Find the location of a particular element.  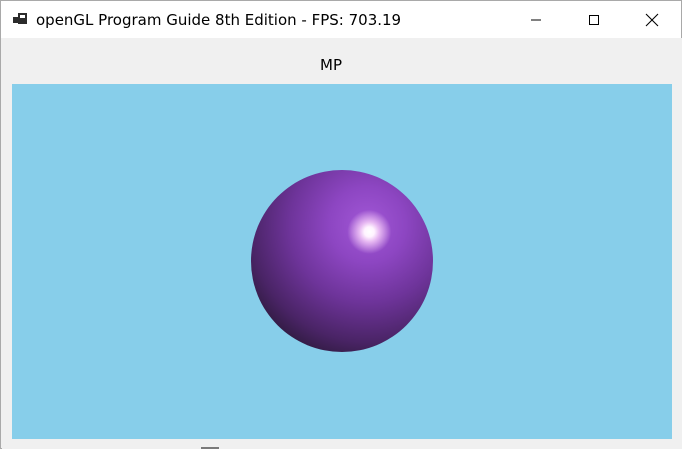

minimize-icon is located at coordinates (536, 19).